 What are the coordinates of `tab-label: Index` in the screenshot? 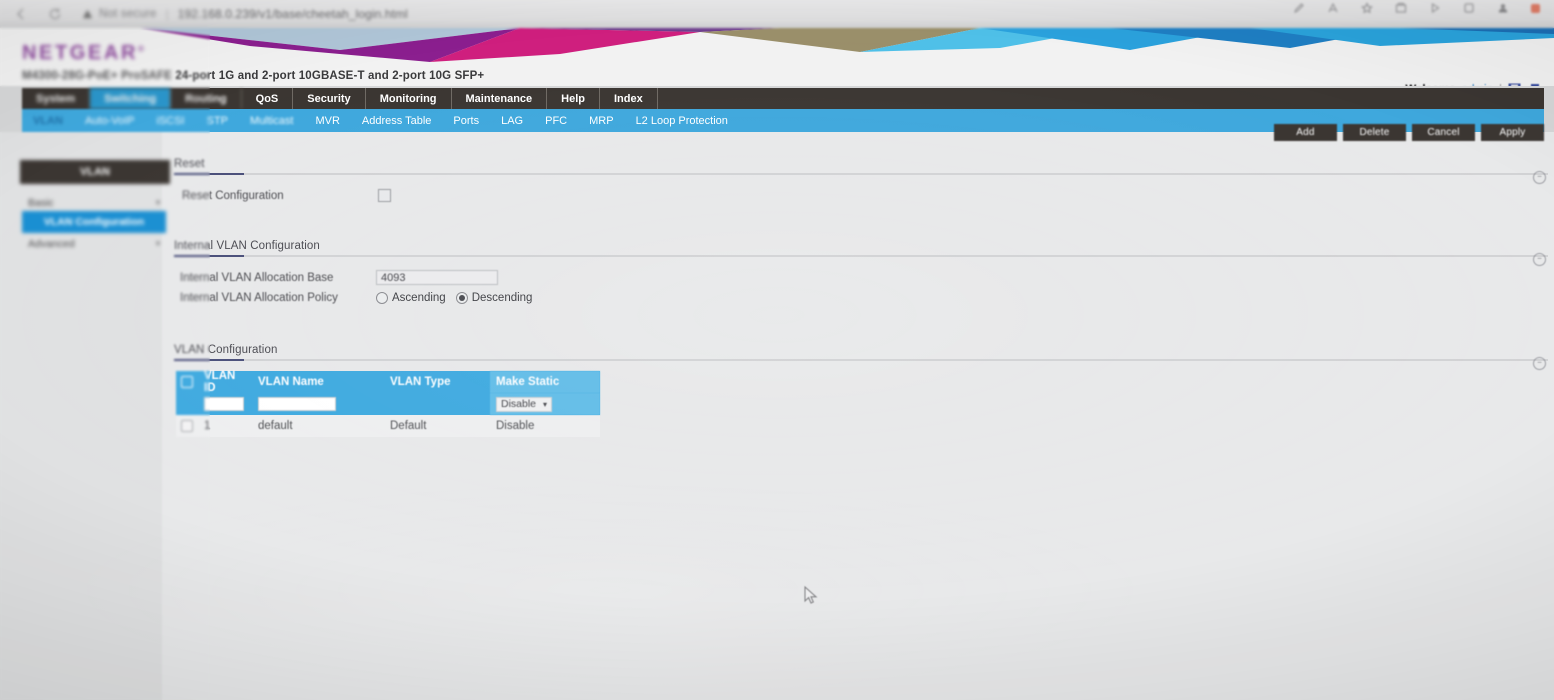 It's located at (628, 98).